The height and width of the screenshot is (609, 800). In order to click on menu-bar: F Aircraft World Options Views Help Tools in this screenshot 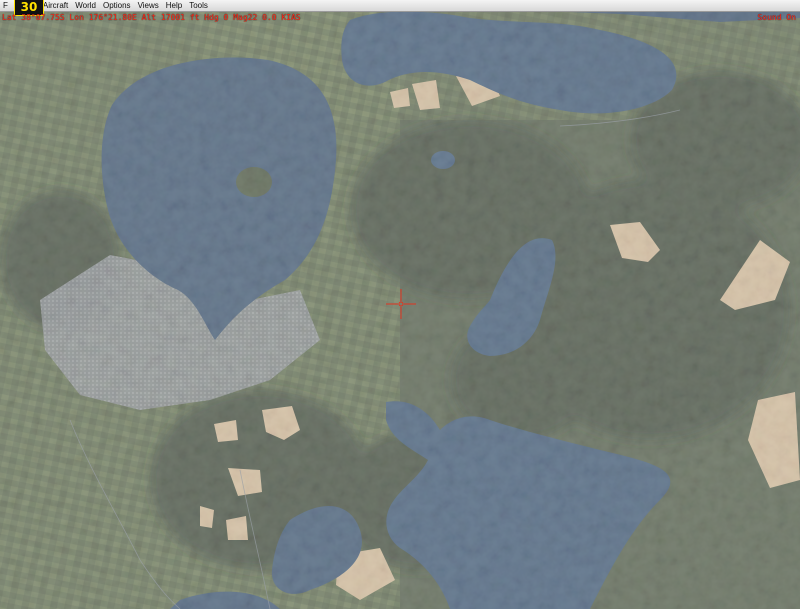, I will do `click(400, 6)`.